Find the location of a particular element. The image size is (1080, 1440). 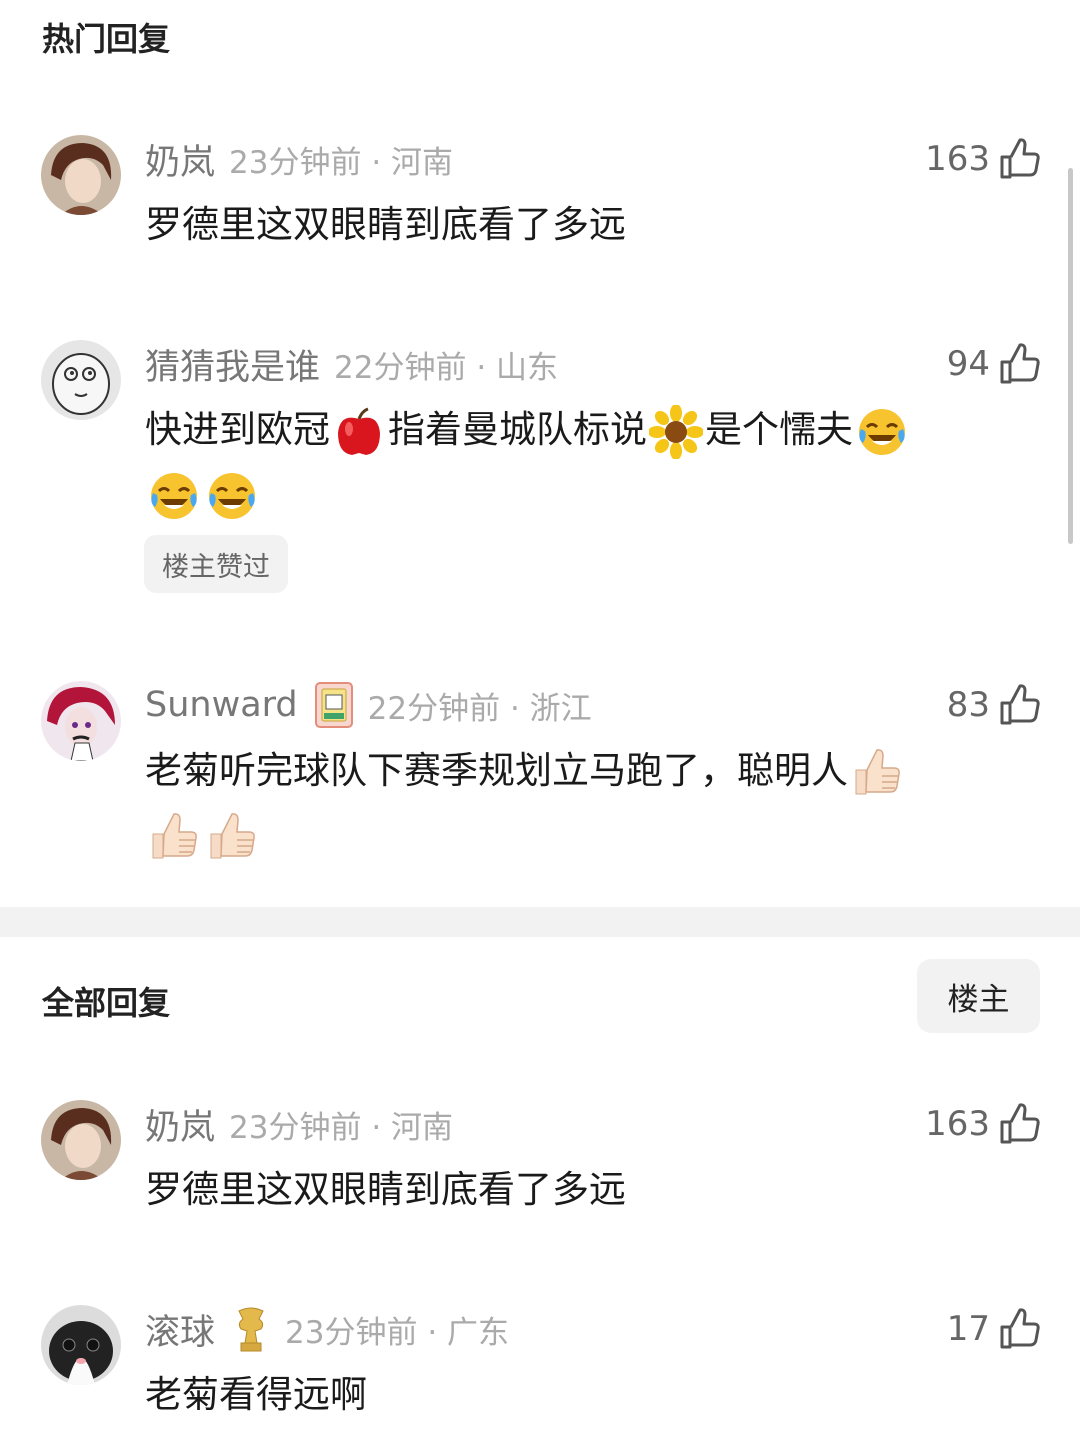

text-segment: 是个懦夫 is located at coordinates (779, 429).